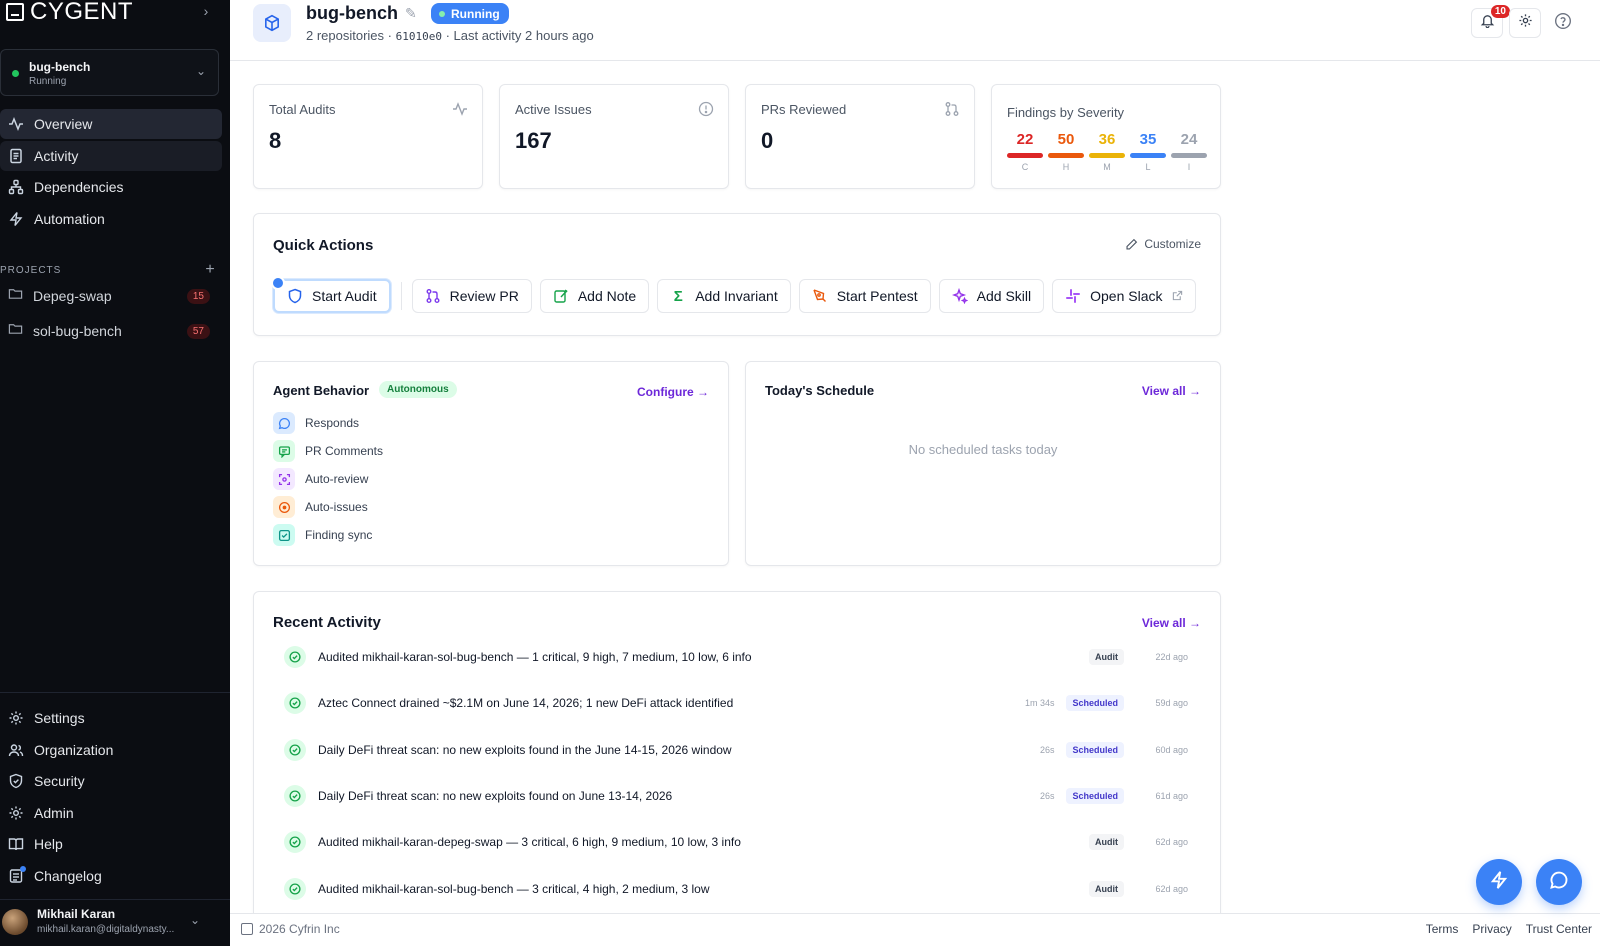  I want to click on alert-circle-icon, so click(706, 109).